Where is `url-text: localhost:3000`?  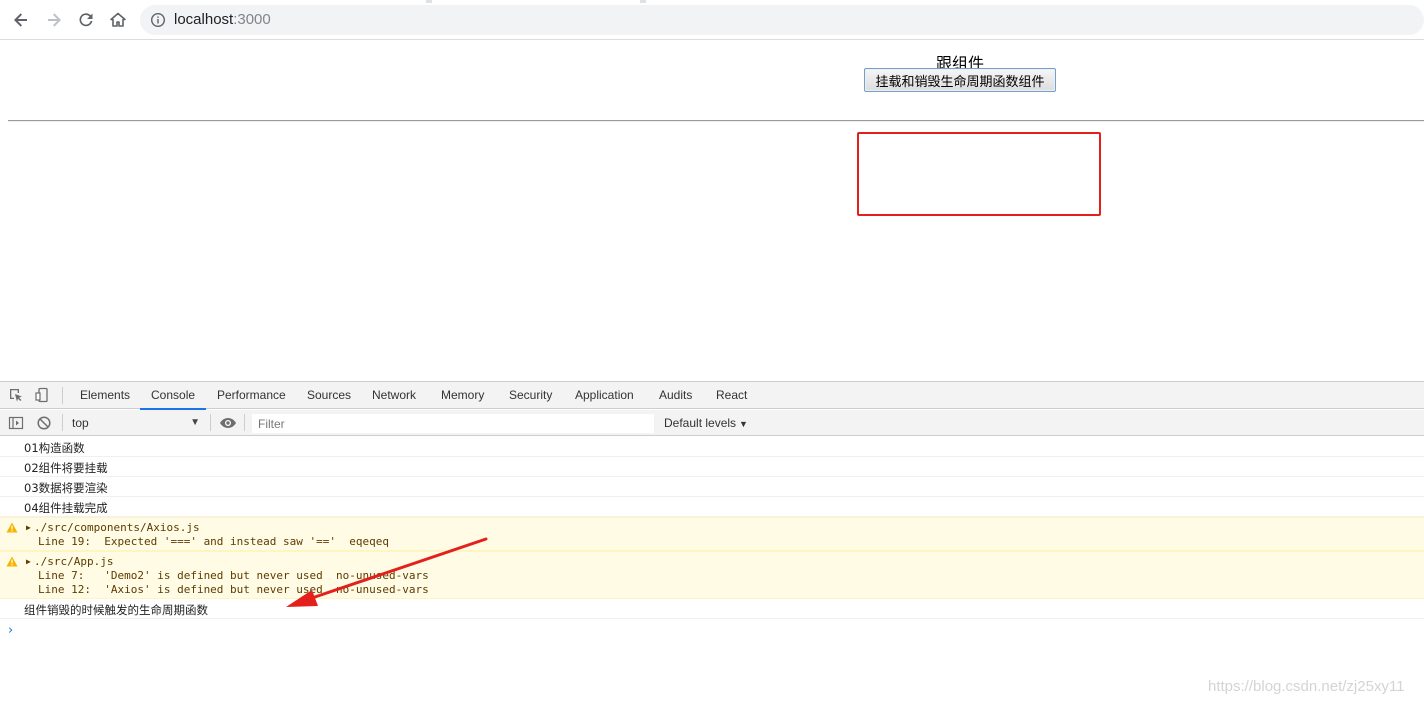 url-text: localhost:3000 is located at coordinates (222, 19).